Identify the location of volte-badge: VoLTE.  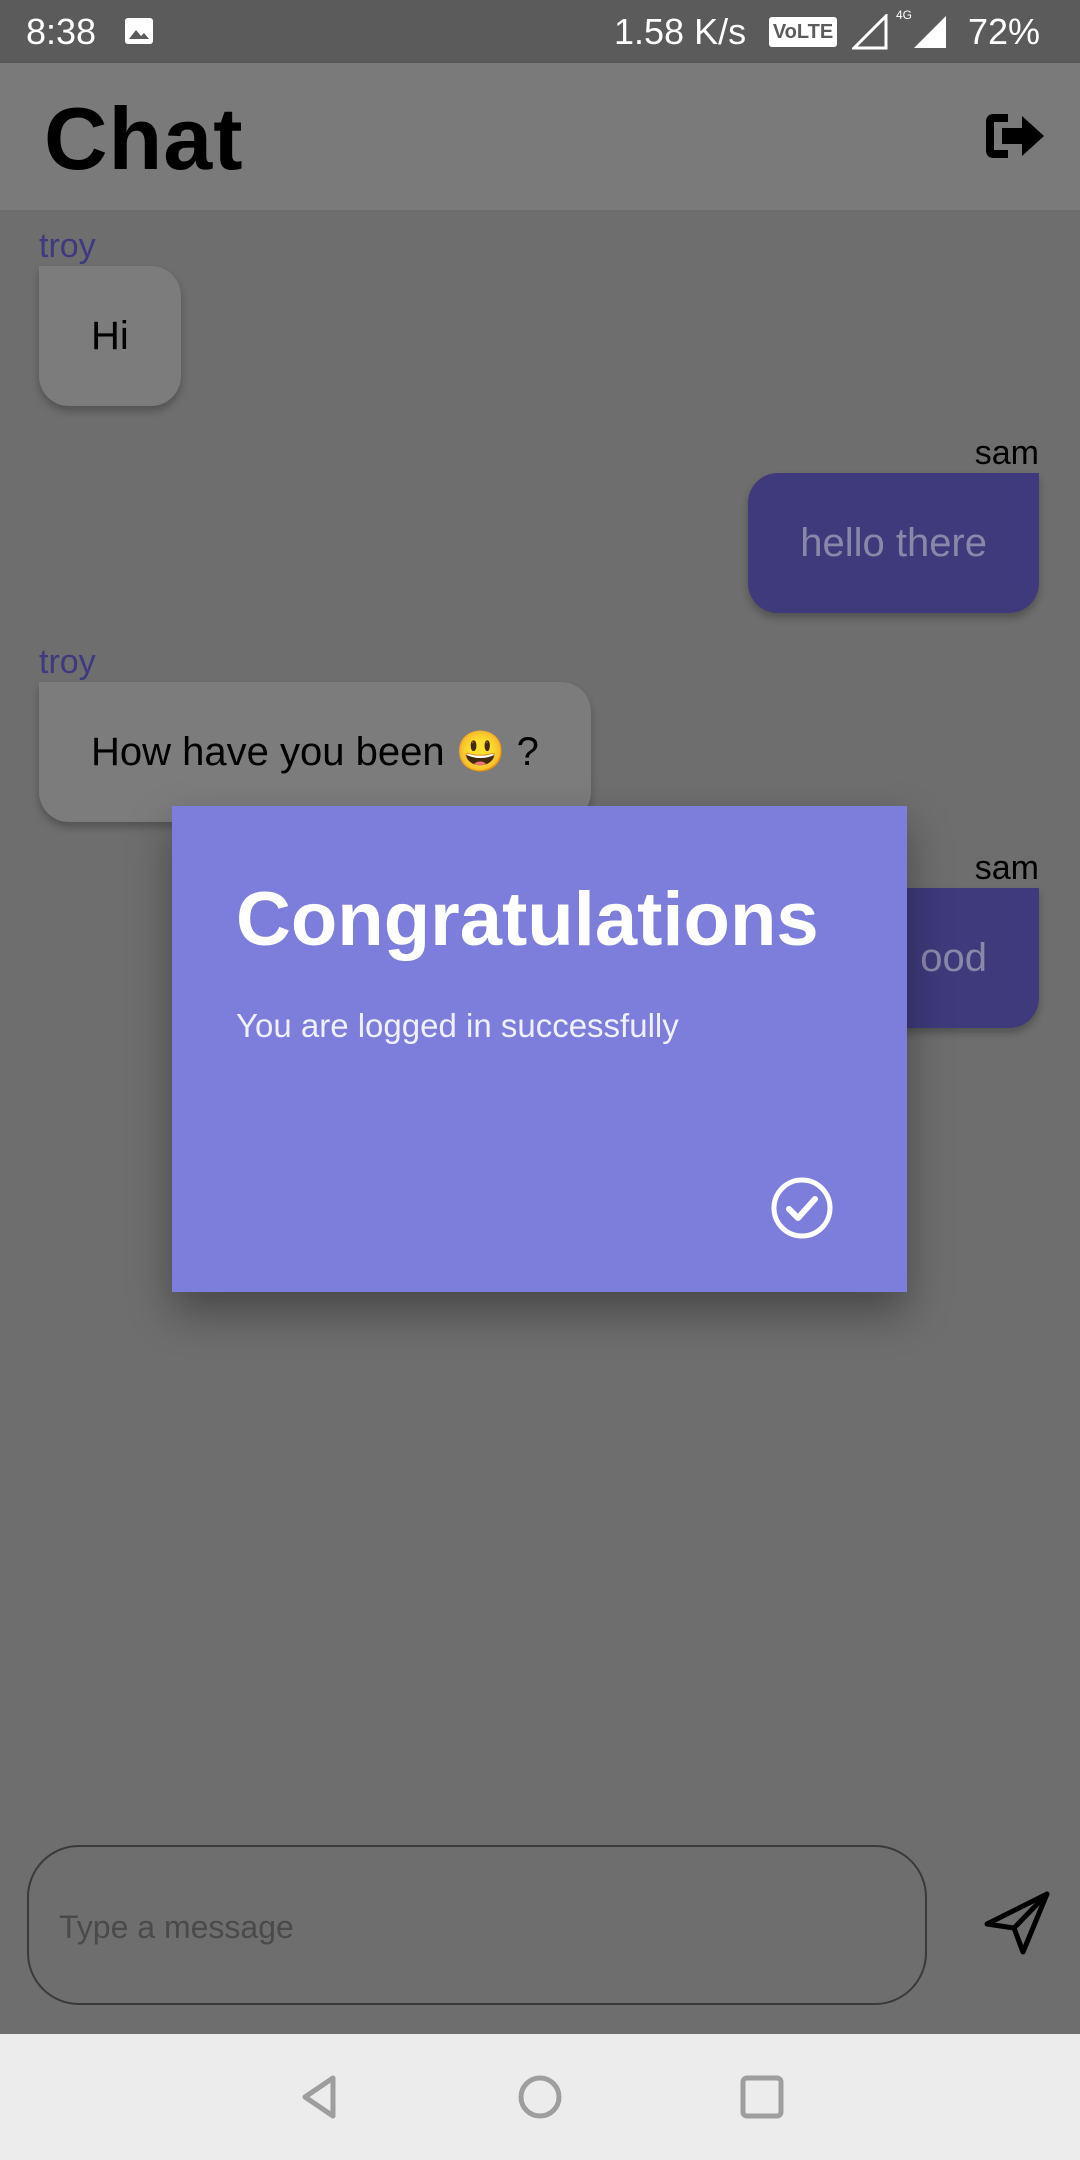
(803, 32).